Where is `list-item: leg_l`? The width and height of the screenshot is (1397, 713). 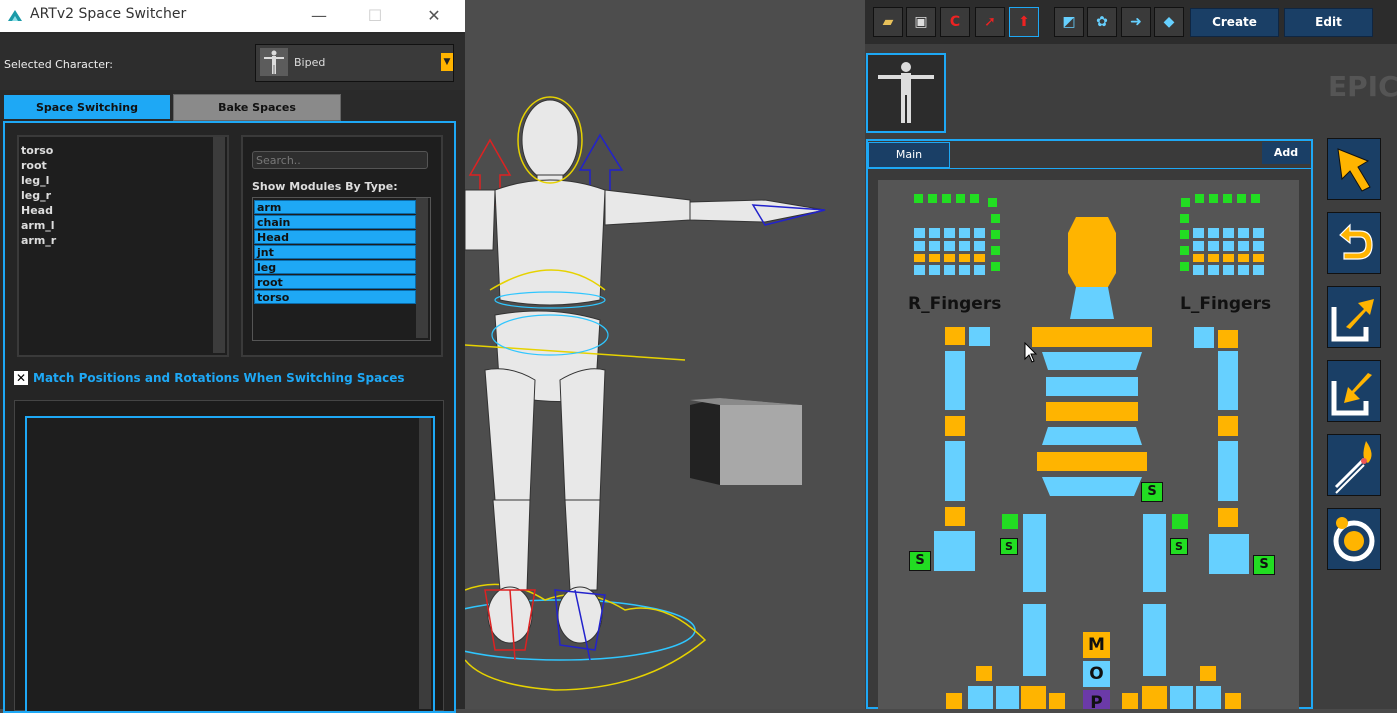 list-item: leg_l is located at coordinates (37, 180).